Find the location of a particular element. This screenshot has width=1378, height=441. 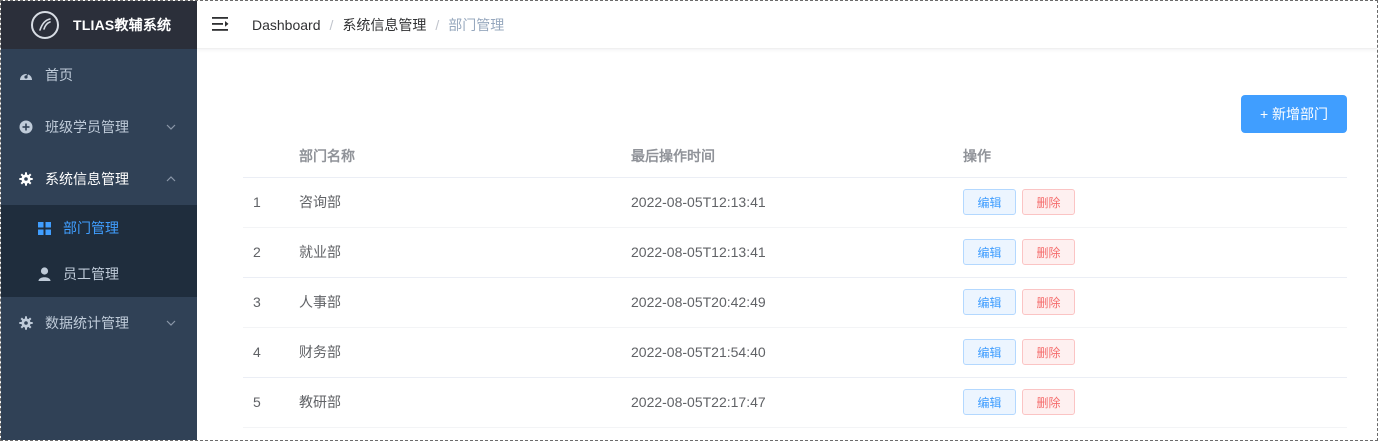

department-name: 教研部 is located at coordinates (465, 402).